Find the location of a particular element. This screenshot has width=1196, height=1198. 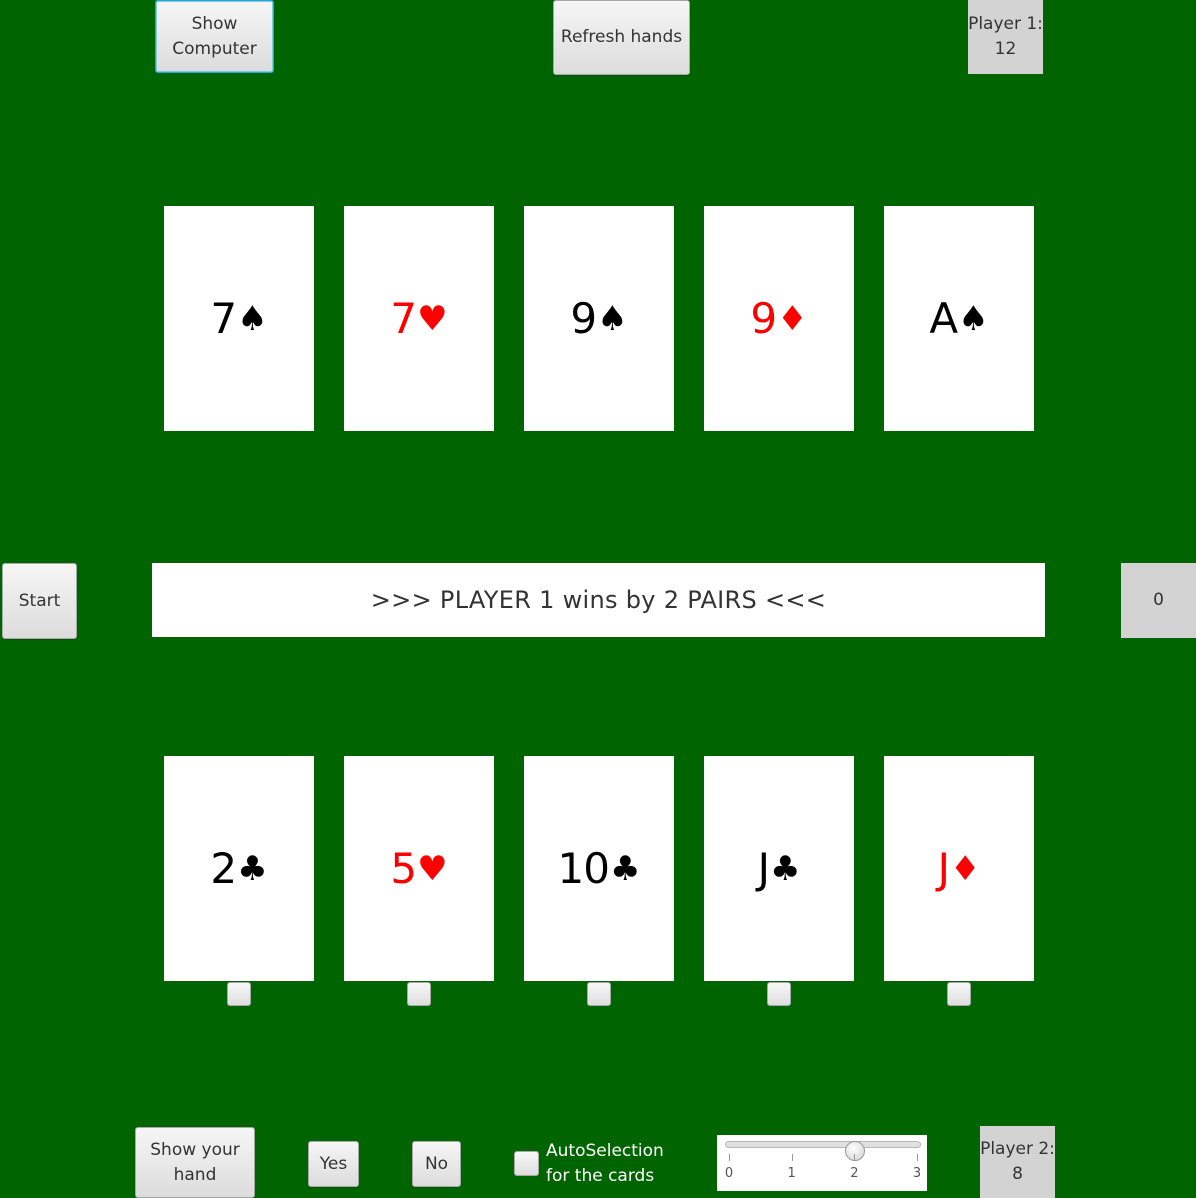

show-hand-button: Show your hand is located at coordinates (195, 1162).